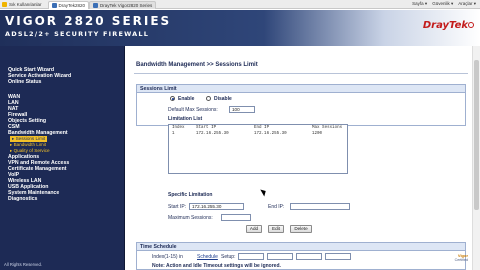 This screenshot has width=480, height=270. What do you see at coordinates (185, 119) in the screenshot?
I see `limitation-list-label: Limitation List` at bounding box center [185, 119].